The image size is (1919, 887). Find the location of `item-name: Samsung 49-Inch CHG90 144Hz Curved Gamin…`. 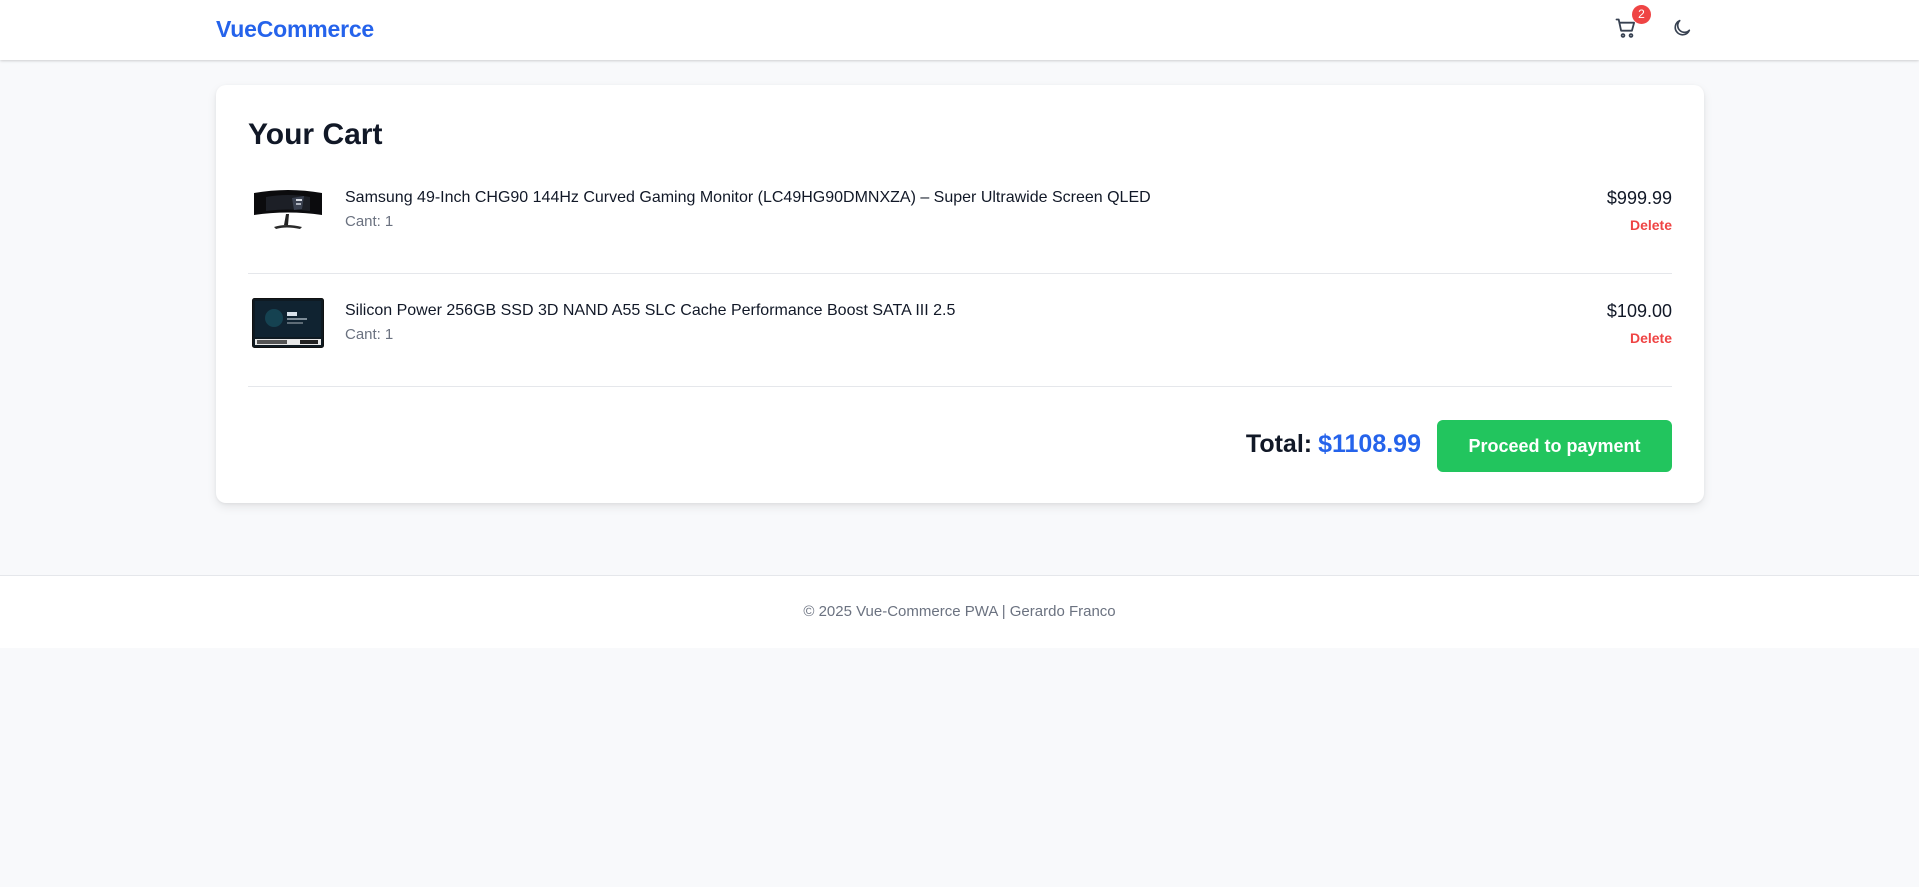

item-name: Samsung 49-Inch CHG90 144Hz Curved Gamin… is located at coordinates (748, 197).